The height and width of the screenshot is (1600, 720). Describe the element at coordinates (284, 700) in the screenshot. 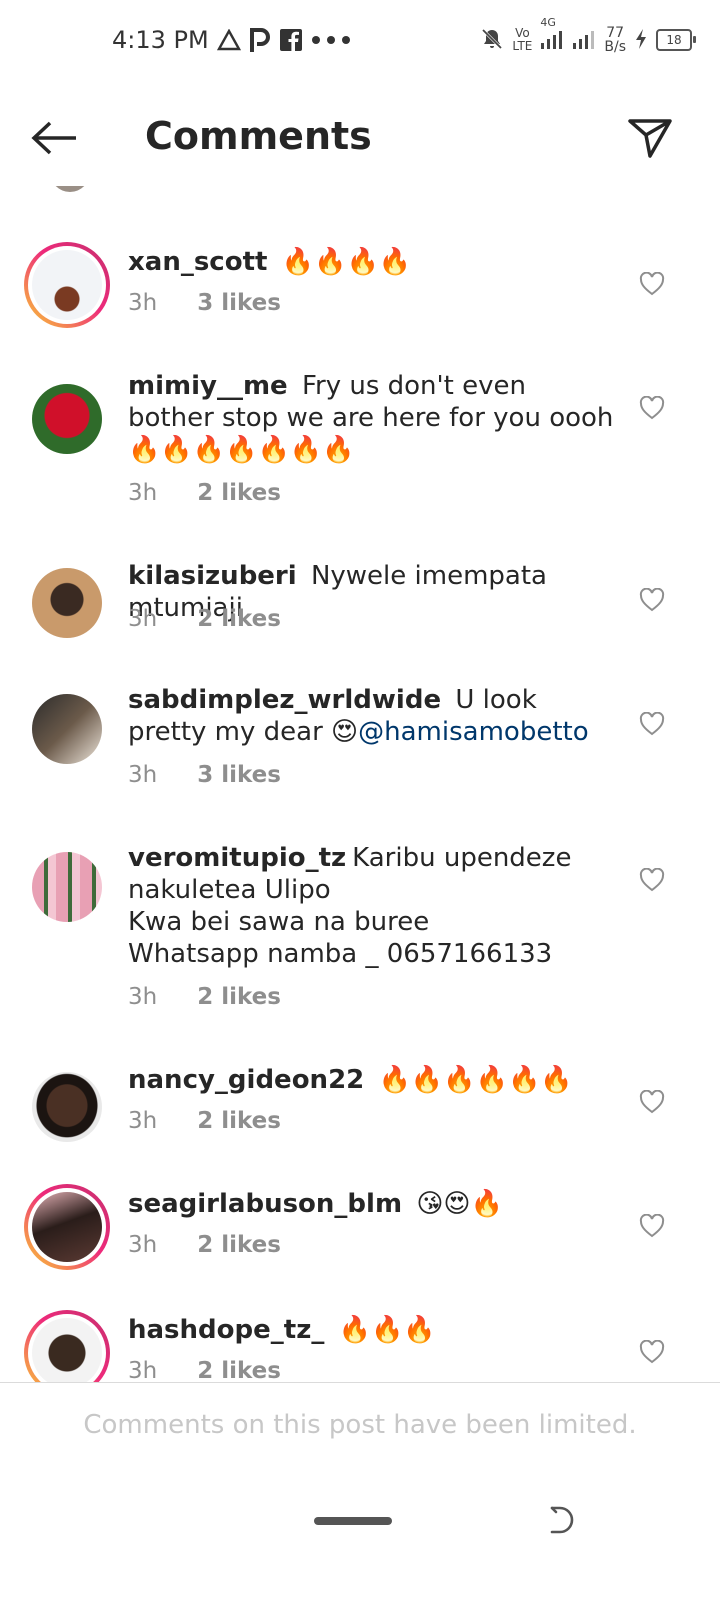

I see `comment-username: sabdimplez_wrldwide` at that location.